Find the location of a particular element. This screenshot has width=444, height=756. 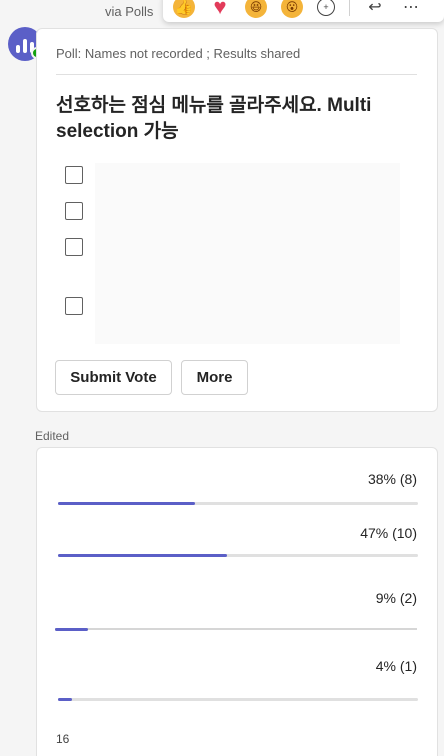

poll-question: 선호하는 점심 메뉴를 골라주세요. Multi selection 가능 is located at coordinates (214, 118).